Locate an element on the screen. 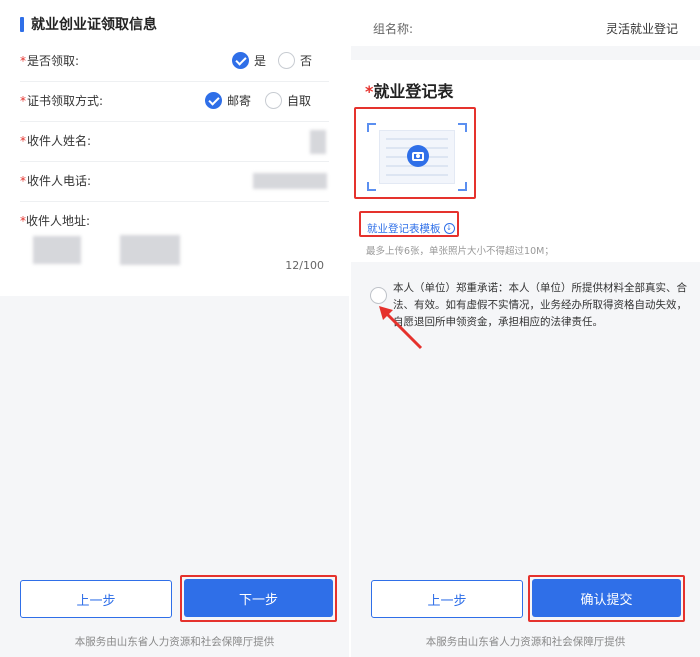  section-title-text: 就业创业证领取信息 is located at coordinates (94, 25).